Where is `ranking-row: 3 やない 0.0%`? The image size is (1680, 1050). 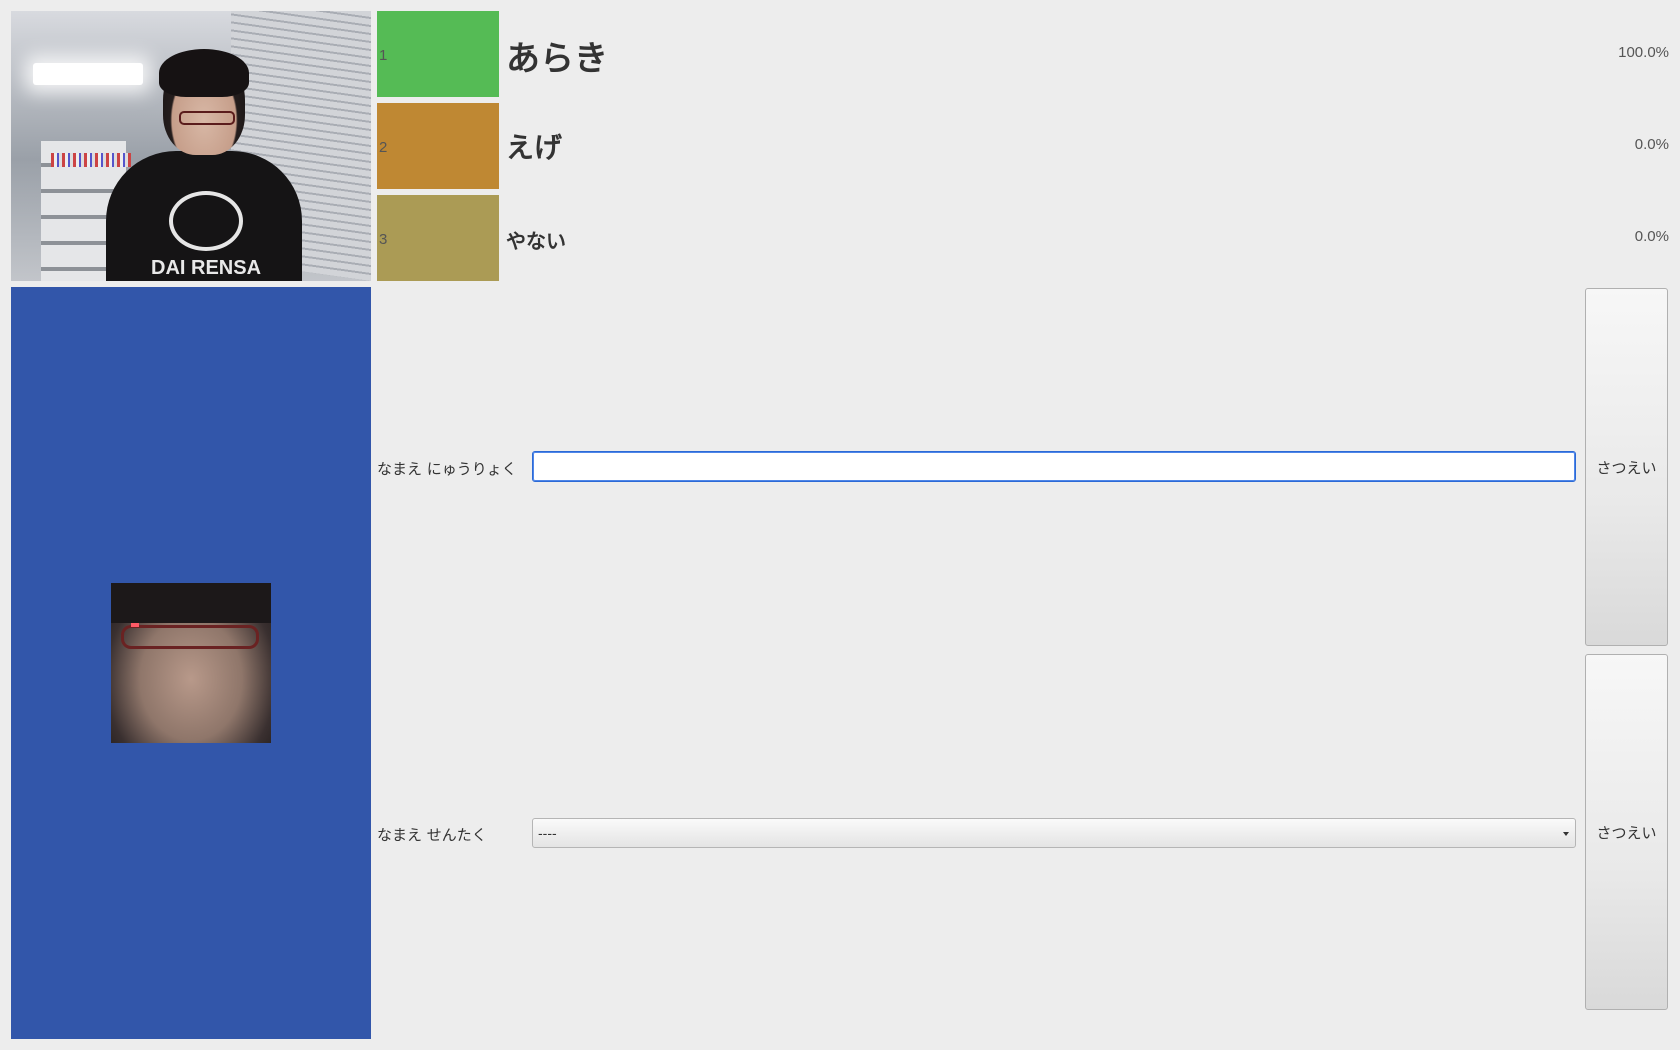
ranking-row: 3 やない 0.0% is located at coordinates (1023, 238).